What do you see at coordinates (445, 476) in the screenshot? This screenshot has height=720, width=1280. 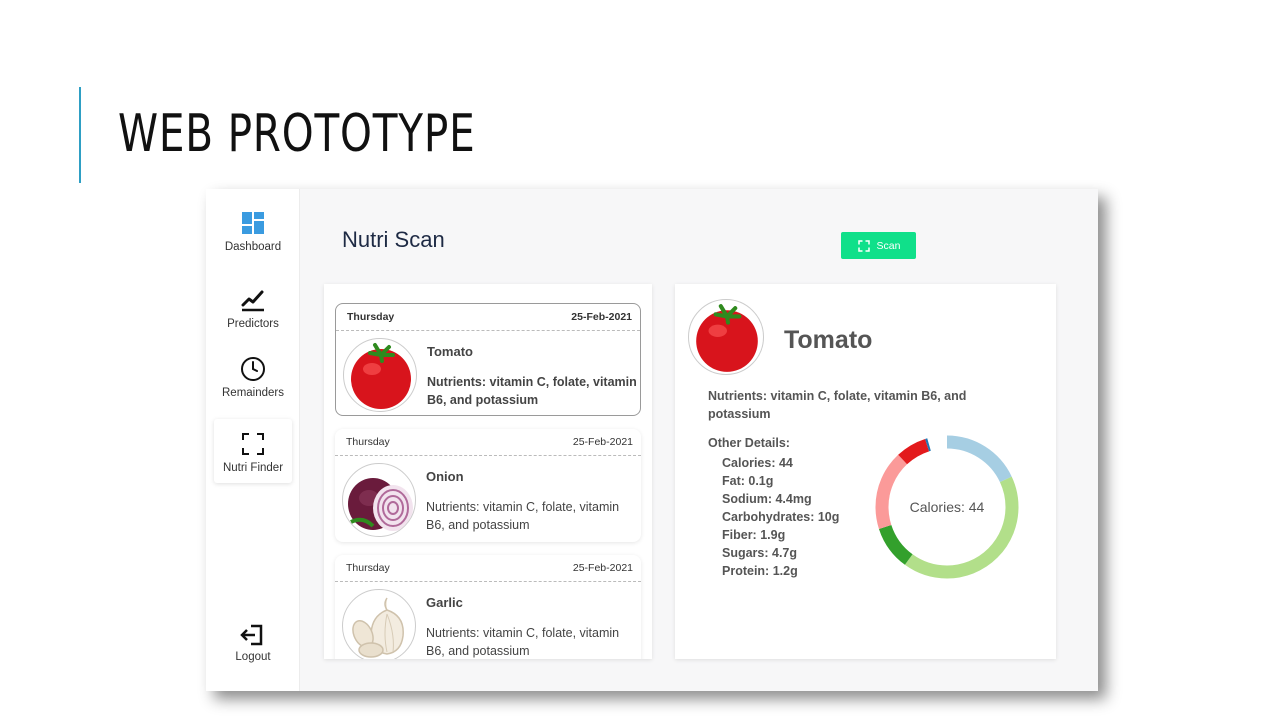 I see `card-food-name: Onion` at bounding box center [445, 476].